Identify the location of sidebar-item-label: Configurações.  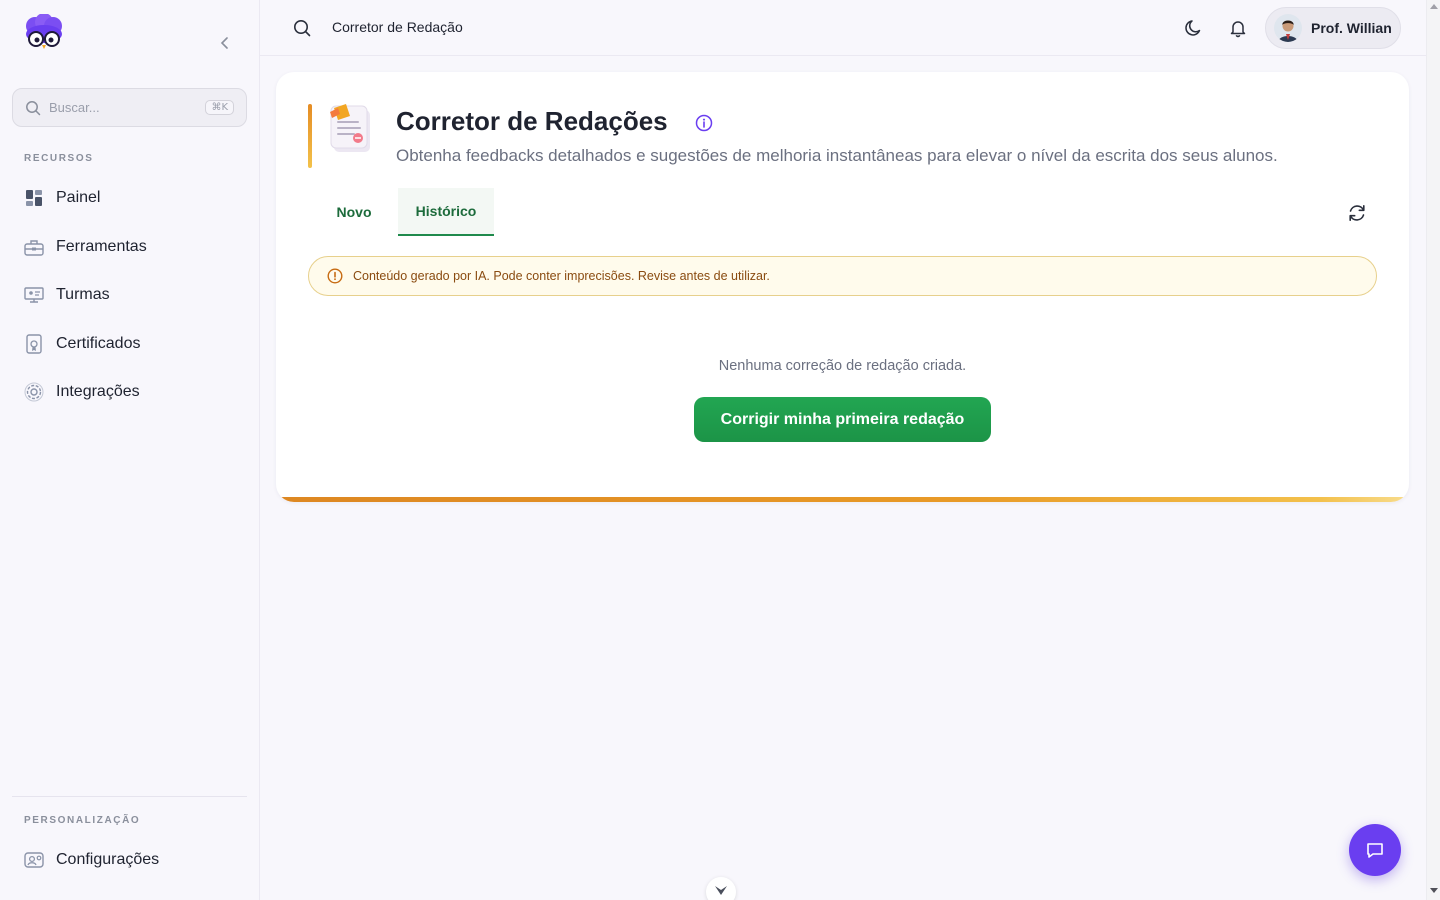
(108, 859).